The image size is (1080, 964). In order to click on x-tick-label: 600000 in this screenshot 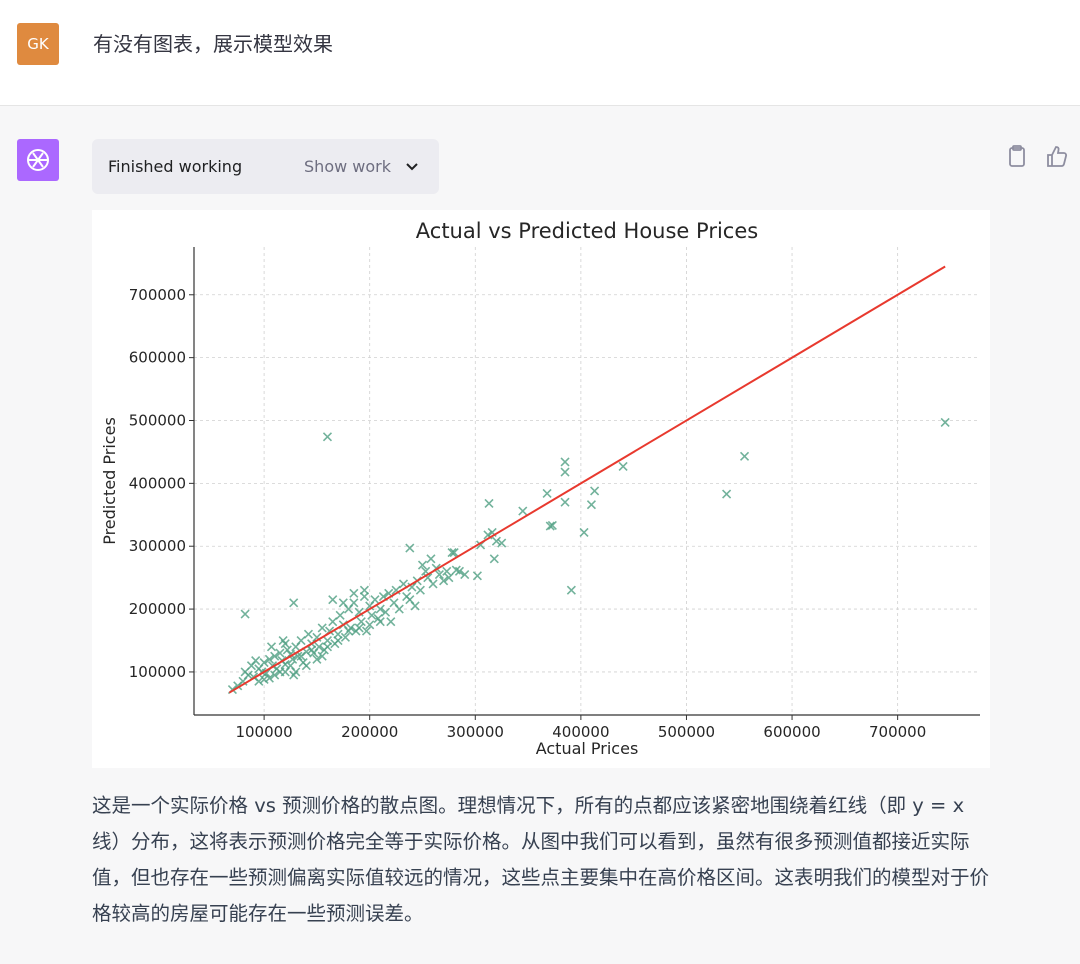, I will do `click(791, 732)`.